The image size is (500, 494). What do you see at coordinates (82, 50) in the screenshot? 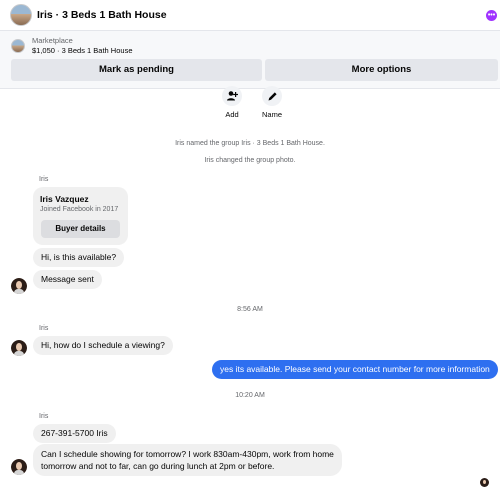
I see `listing-summary: $1,050 · 3 Beds 1 Bath House` at bounding box center [82, 50].